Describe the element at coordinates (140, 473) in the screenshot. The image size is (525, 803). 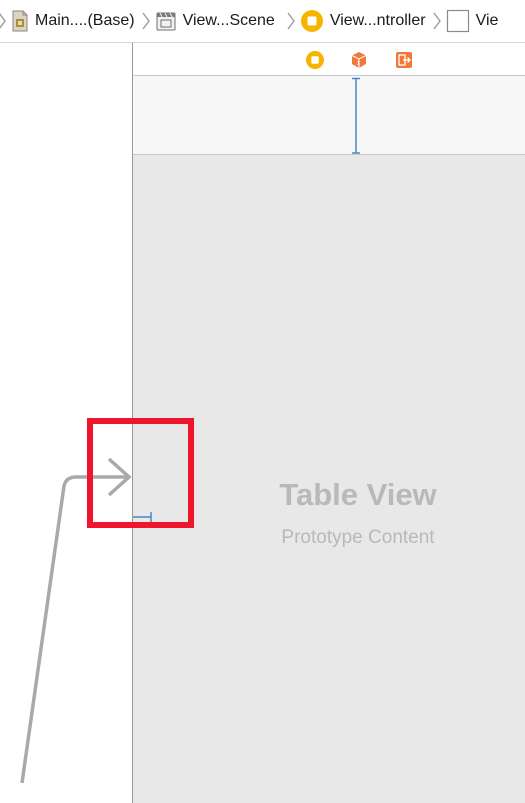
I see `highlight-box` at that location.